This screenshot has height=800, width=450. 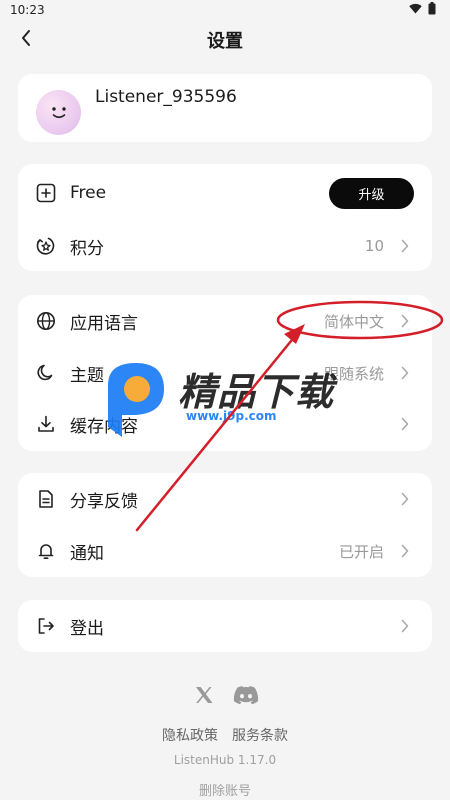 I want to click on chevron-left-icon, so click(x=26, y=40).